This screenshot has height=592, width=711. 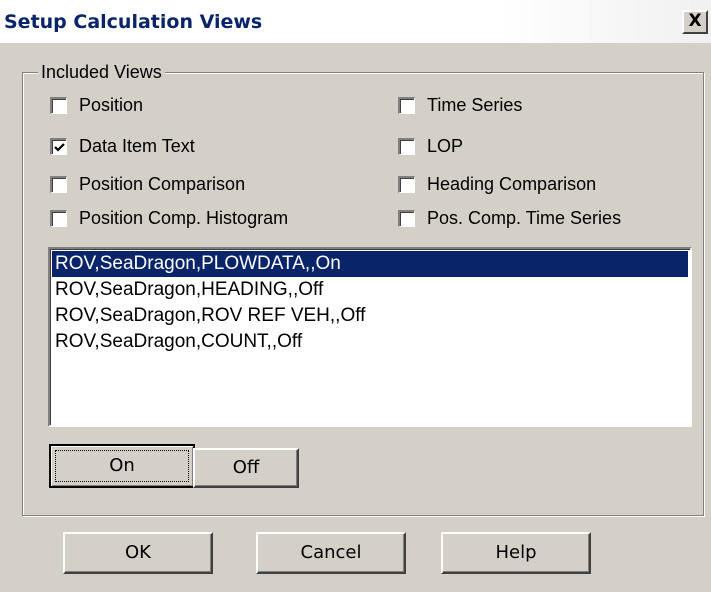 What do you see at coordinates (524, 218) in the screenshot?
I see `checkbox-label: Pos. Comp. Time Series` at bounding box center [524, 218].